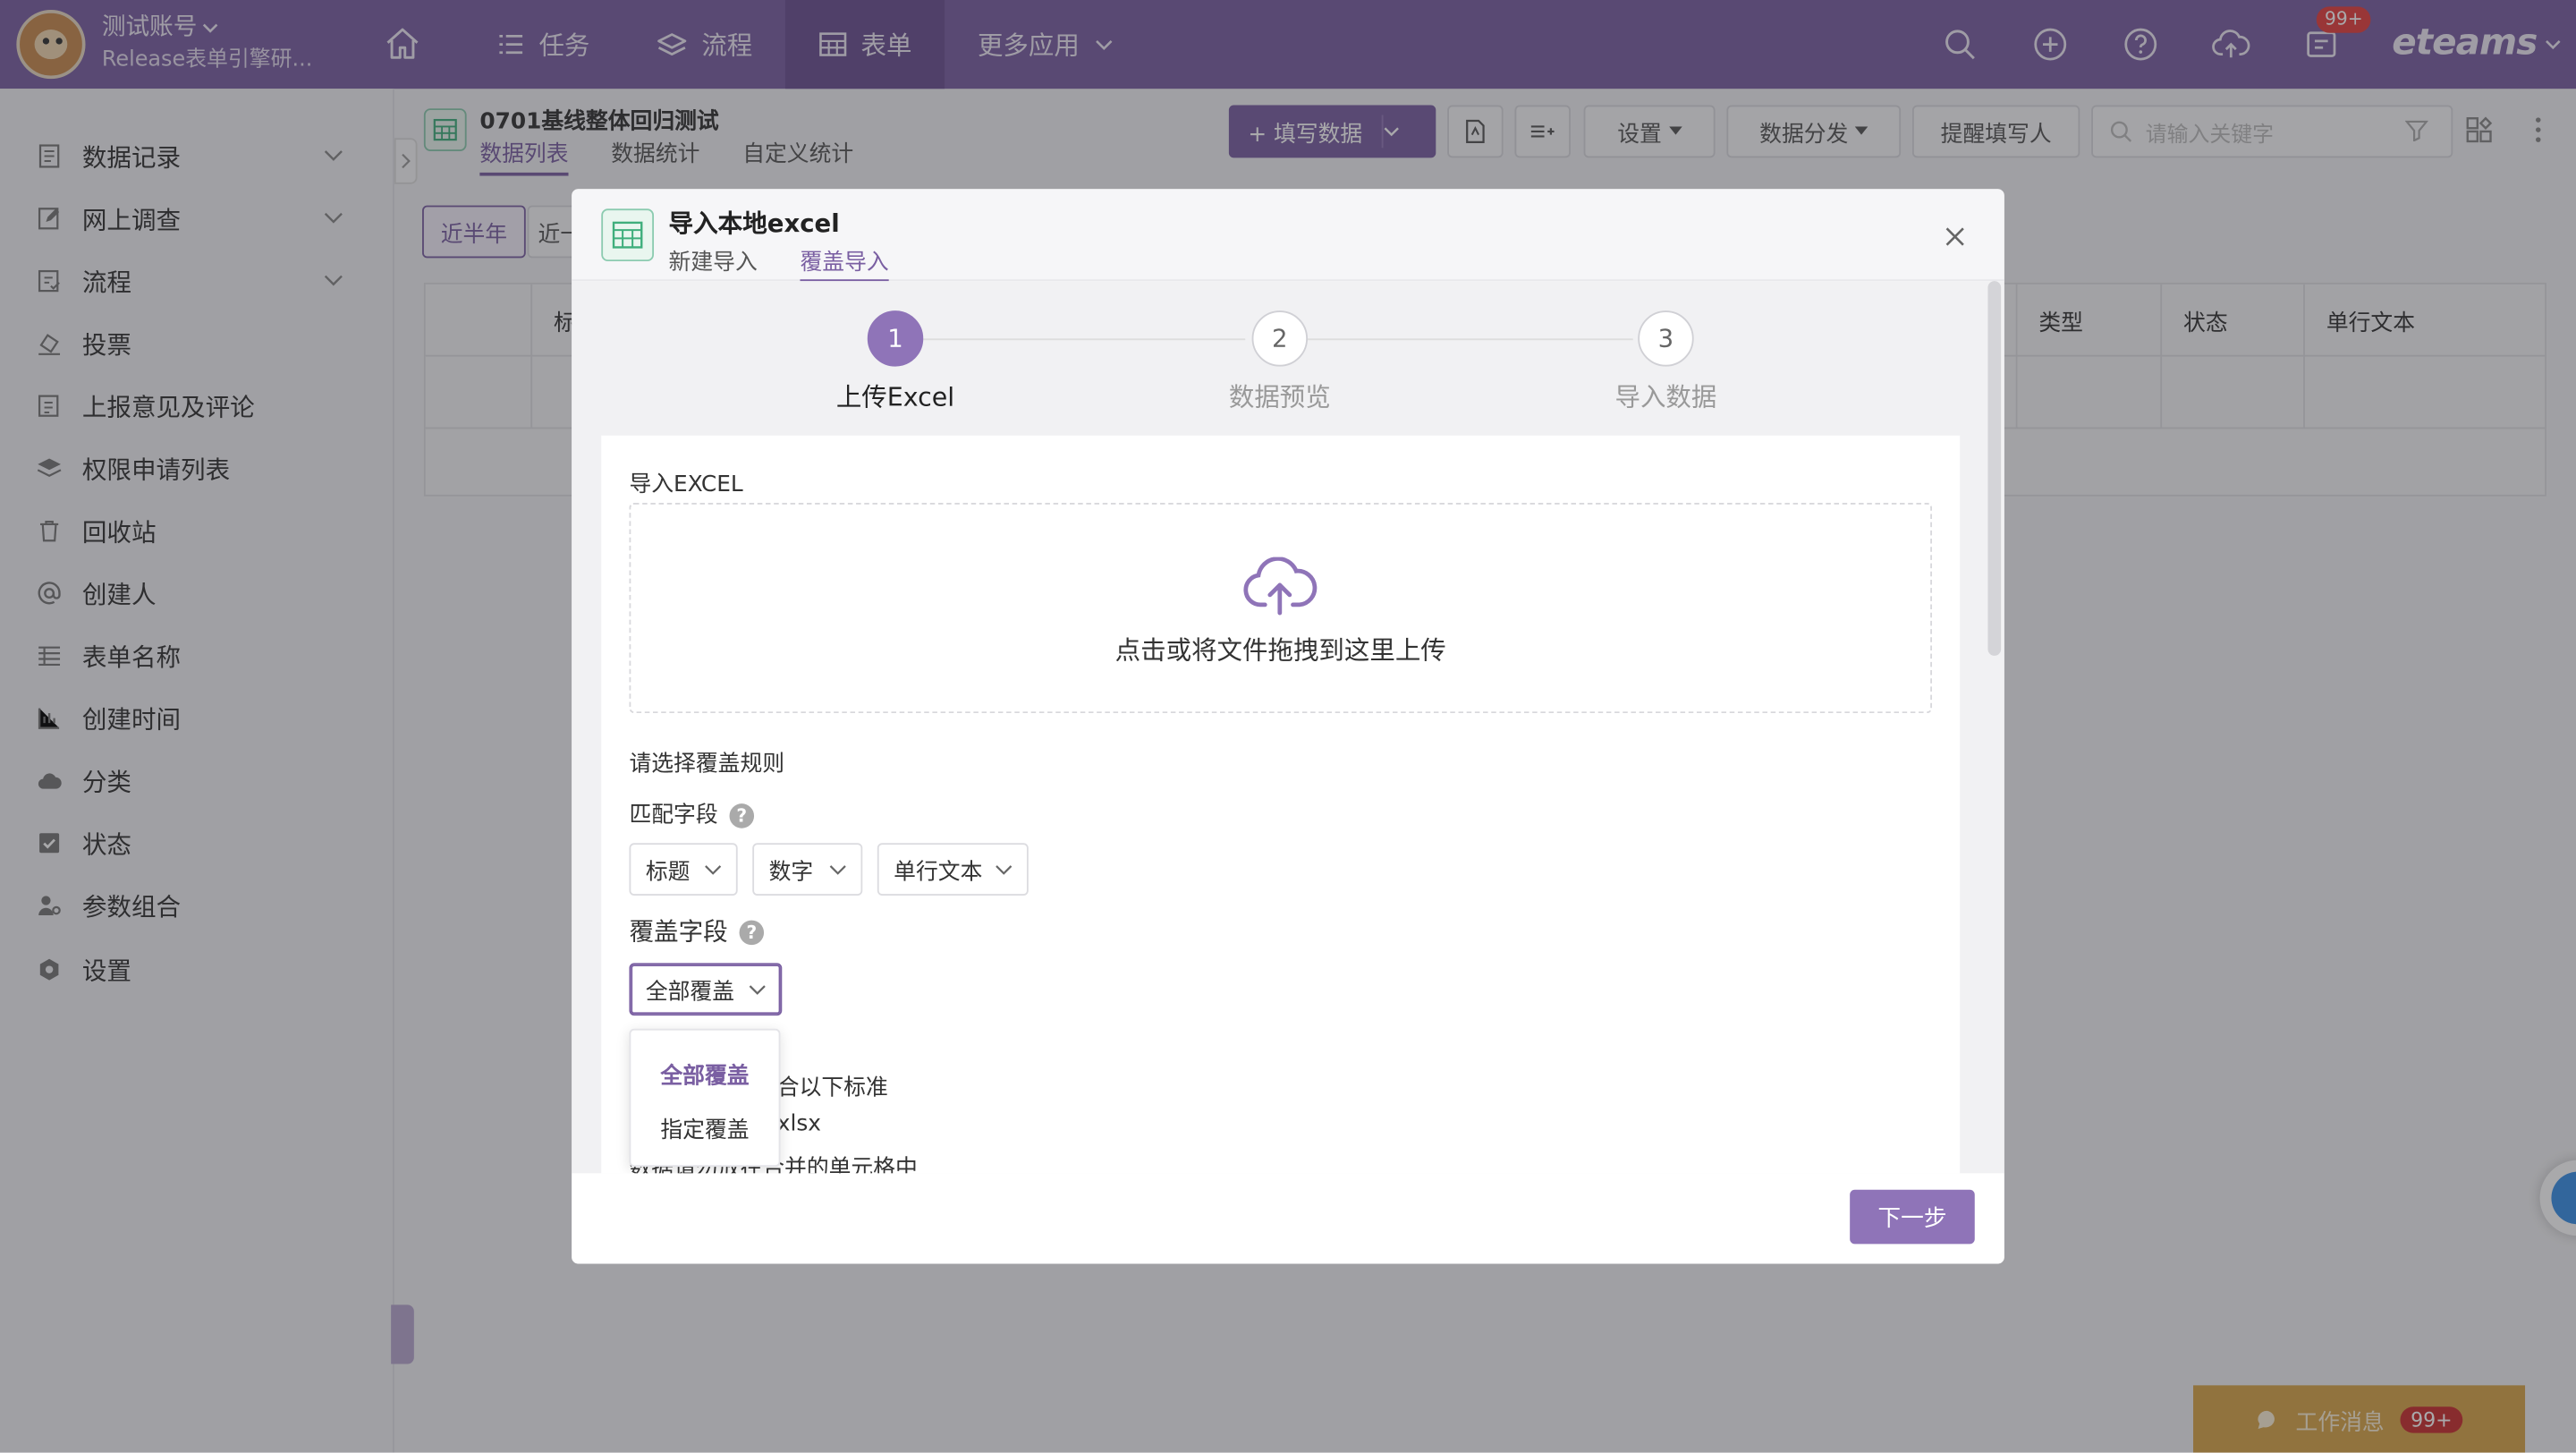 Image resolution: width=2576 pixels, height=1453 pixels. I want to click on modal-title: 导入本地excel, so click(754, 223).